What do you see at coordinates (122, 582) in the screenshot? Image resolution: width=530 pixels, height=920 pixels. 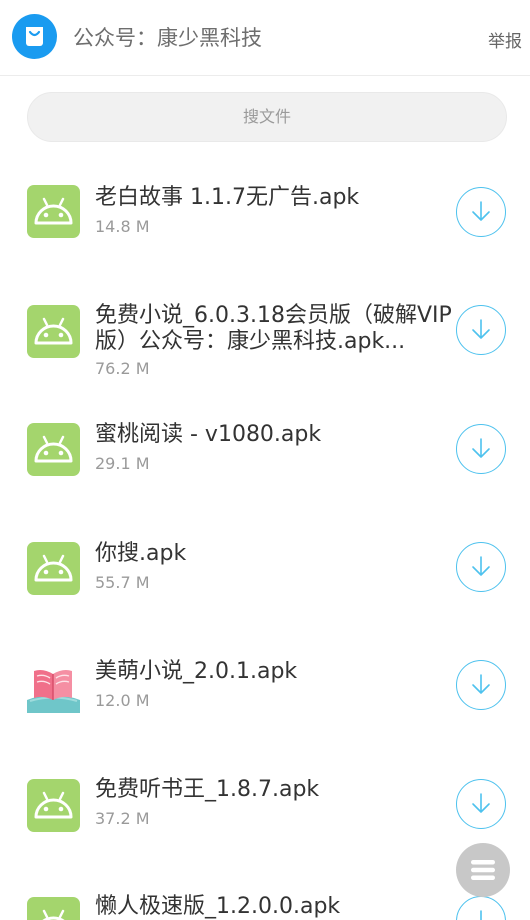 I see `file-size: 55.7 M` at bounding box center [122, 582].